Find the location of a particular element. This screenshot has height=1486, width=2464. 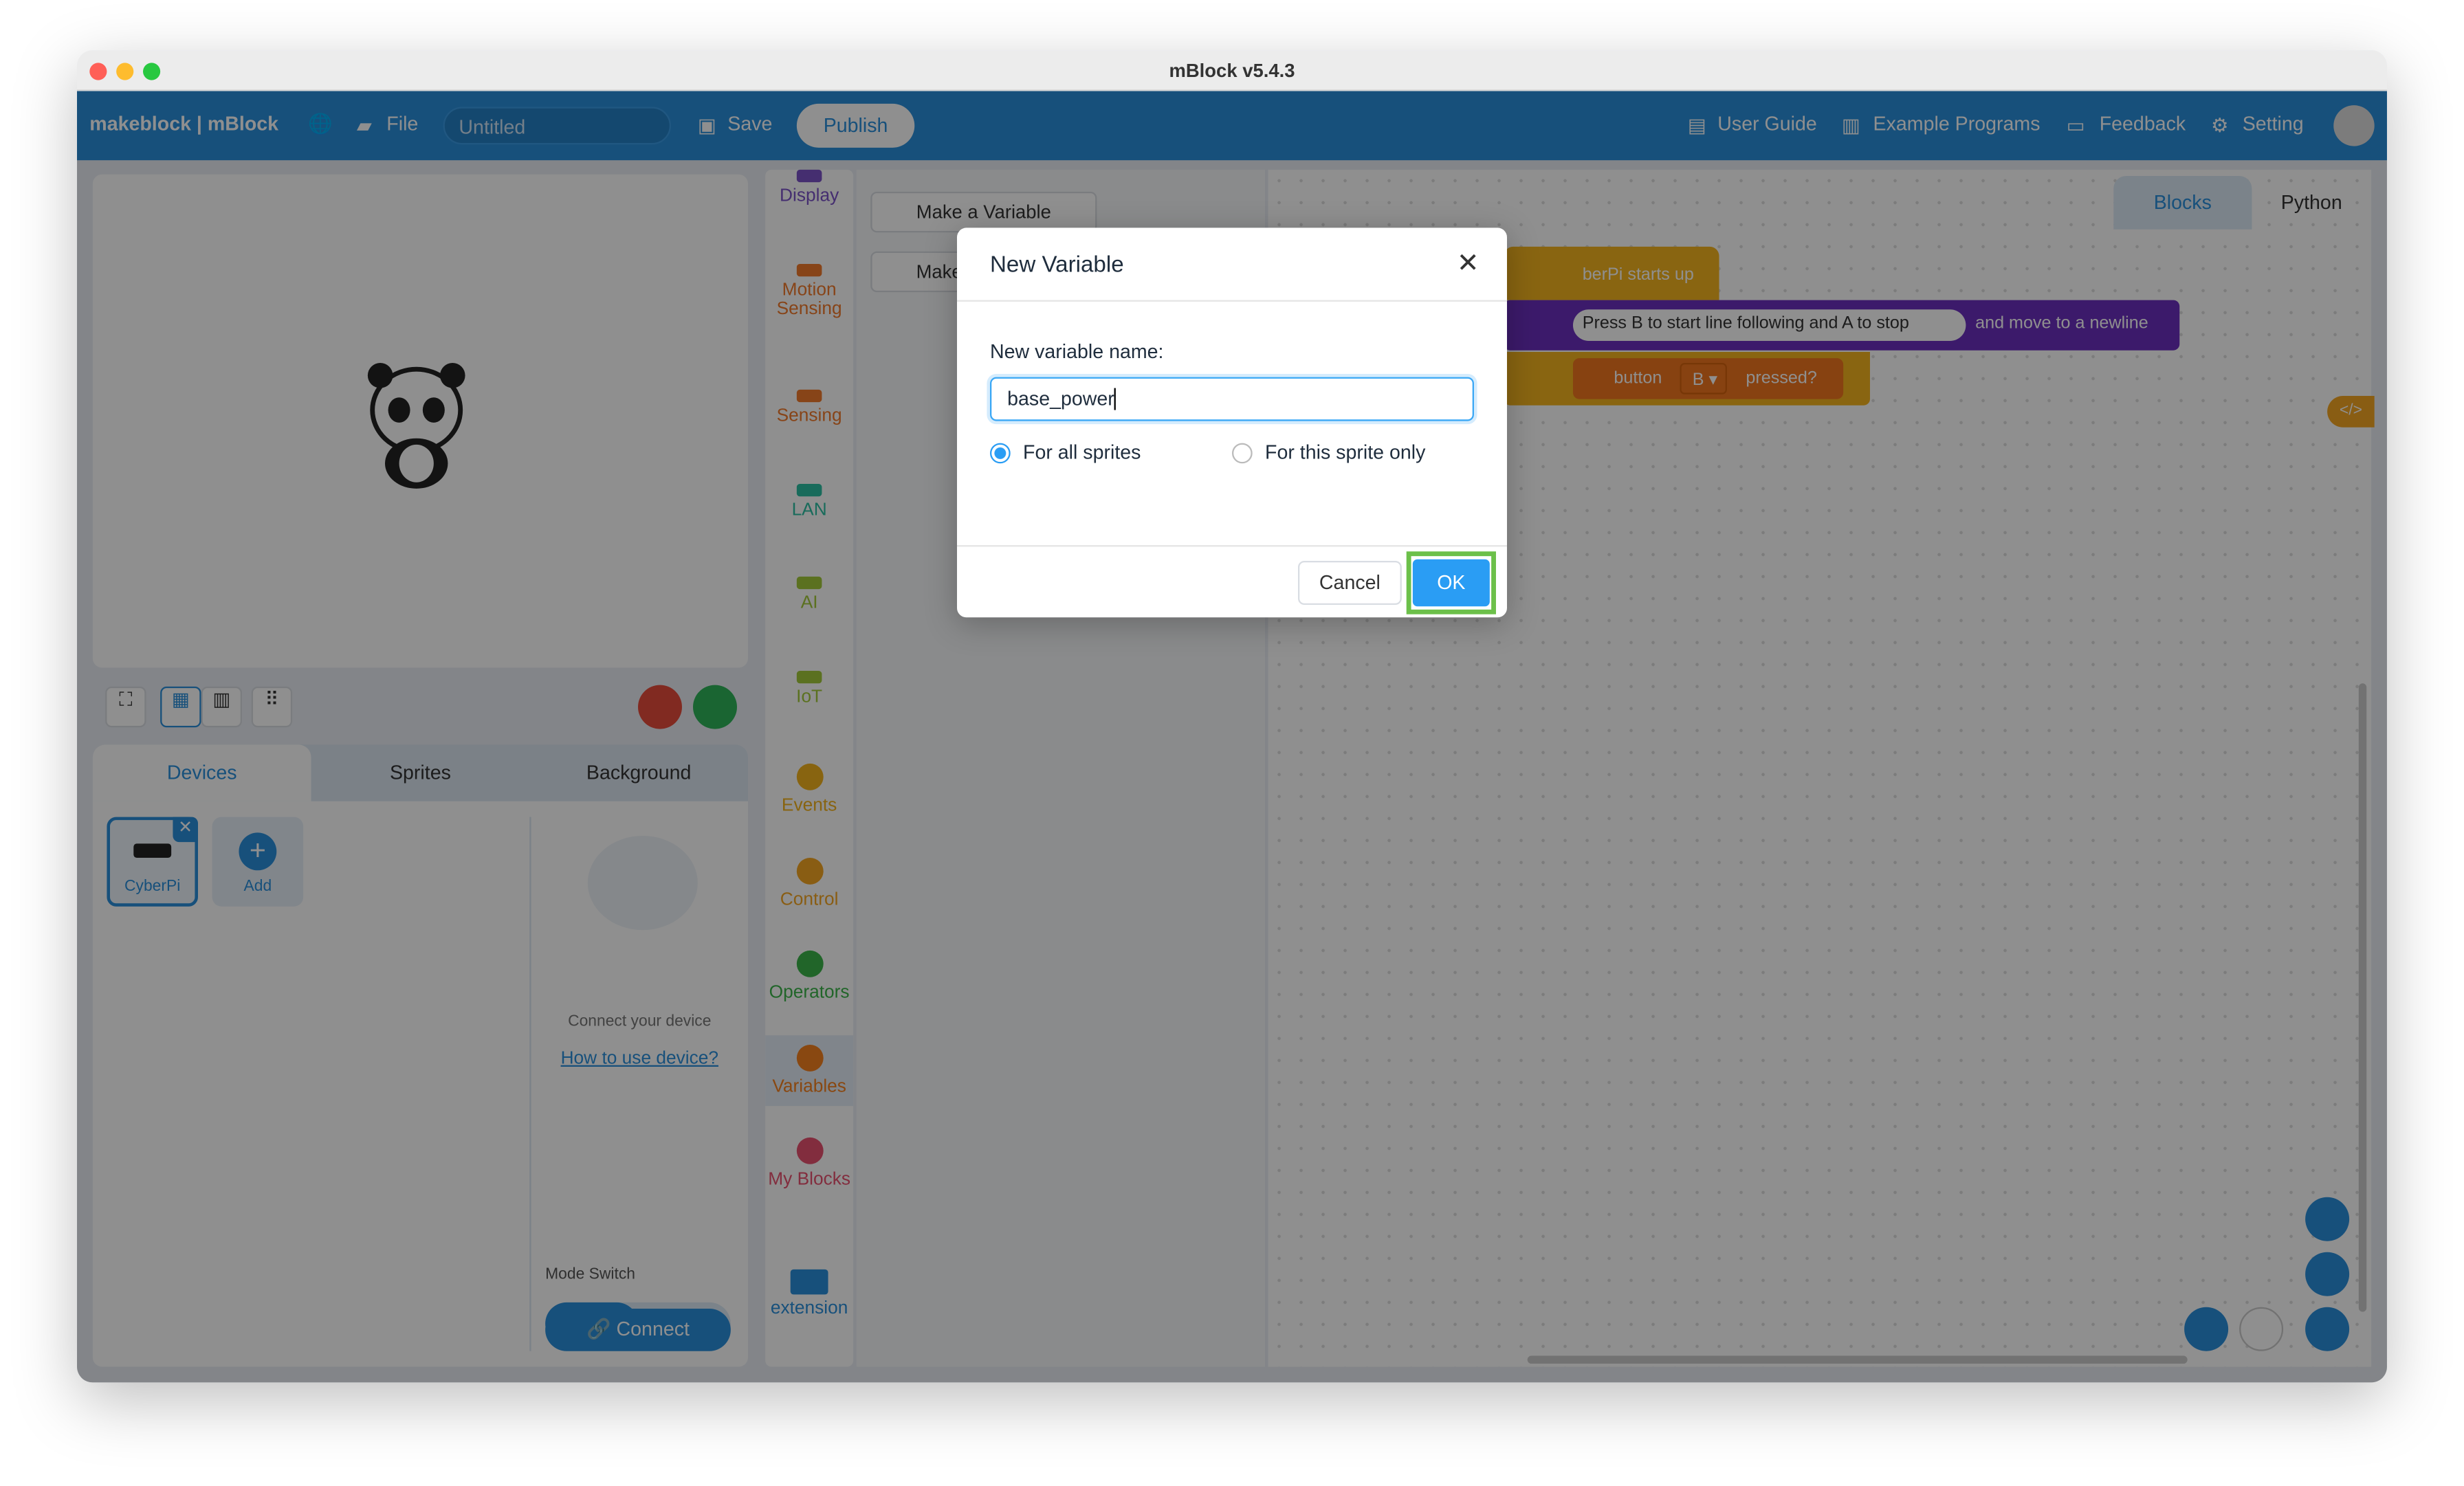

variable-name-value: base_power is located at coordinates (1060, 399).